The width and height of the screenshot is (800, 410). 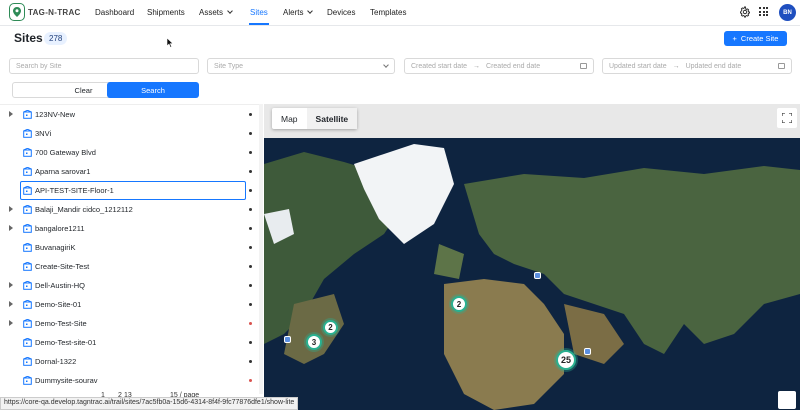 What do you see at coordinates (166, 12) in the screenshot?
I see `nav-shipments: Shipments` at bounding box center [166, 12].